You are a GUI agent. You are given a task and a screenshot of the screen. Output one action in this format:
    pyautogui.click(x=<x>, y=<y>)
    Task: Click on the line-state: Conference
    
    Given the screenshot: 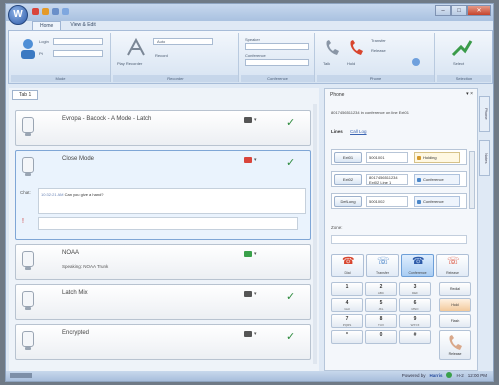 What is the action you would take?
    pyautogui.click(x=437, y=179)
    